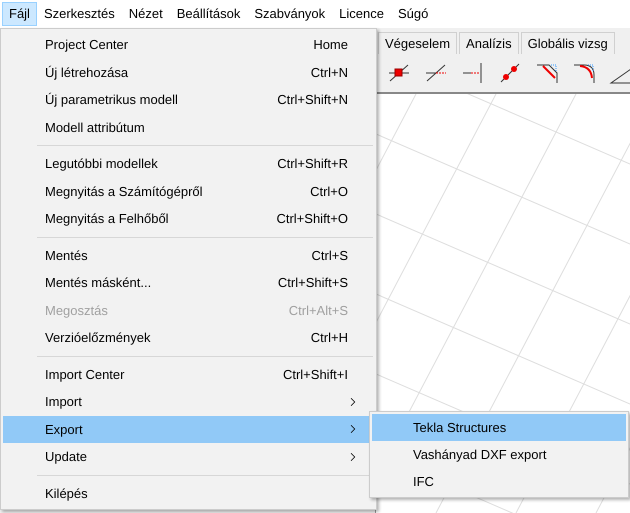 The image size is (630, 513). Describe the element at coordinates (318, 311) in the screenshot. I see `shortcut-label: Ctrl+Alt+S` at that location.